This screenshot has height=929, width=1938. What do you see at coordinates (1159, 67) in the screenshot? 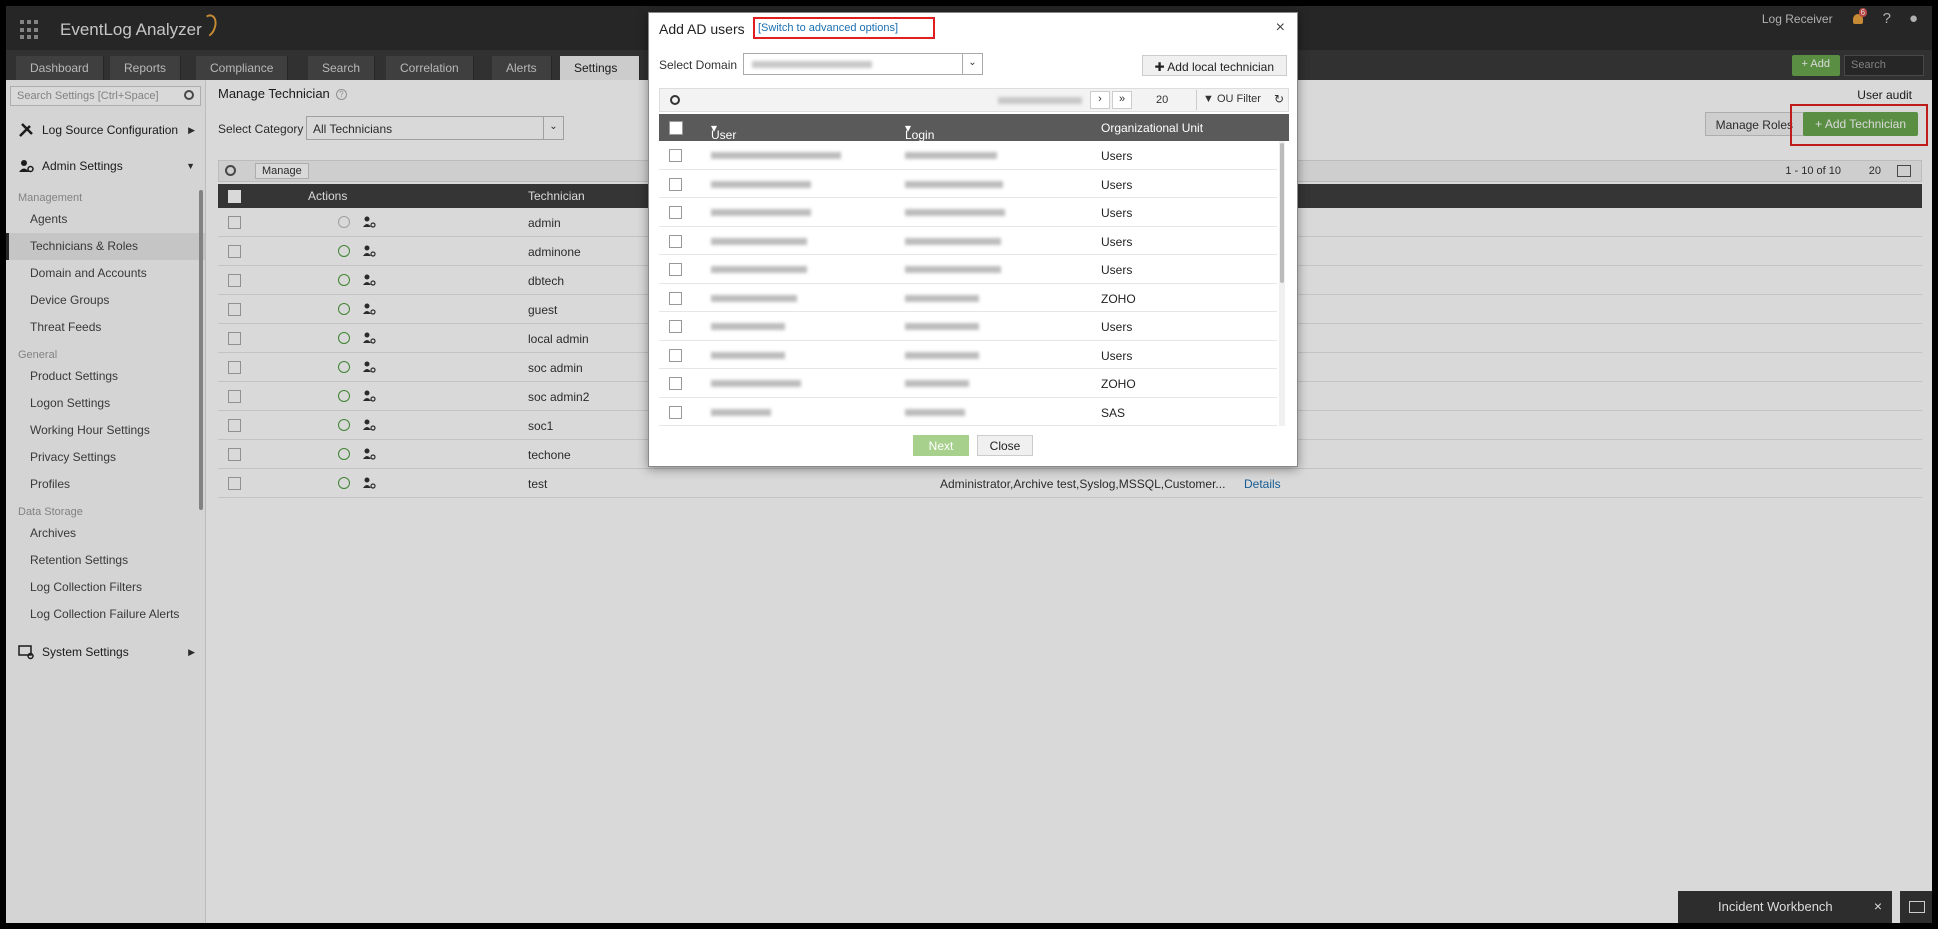
I see `plus-icon: ✚` at bounding box center [1159, 67].